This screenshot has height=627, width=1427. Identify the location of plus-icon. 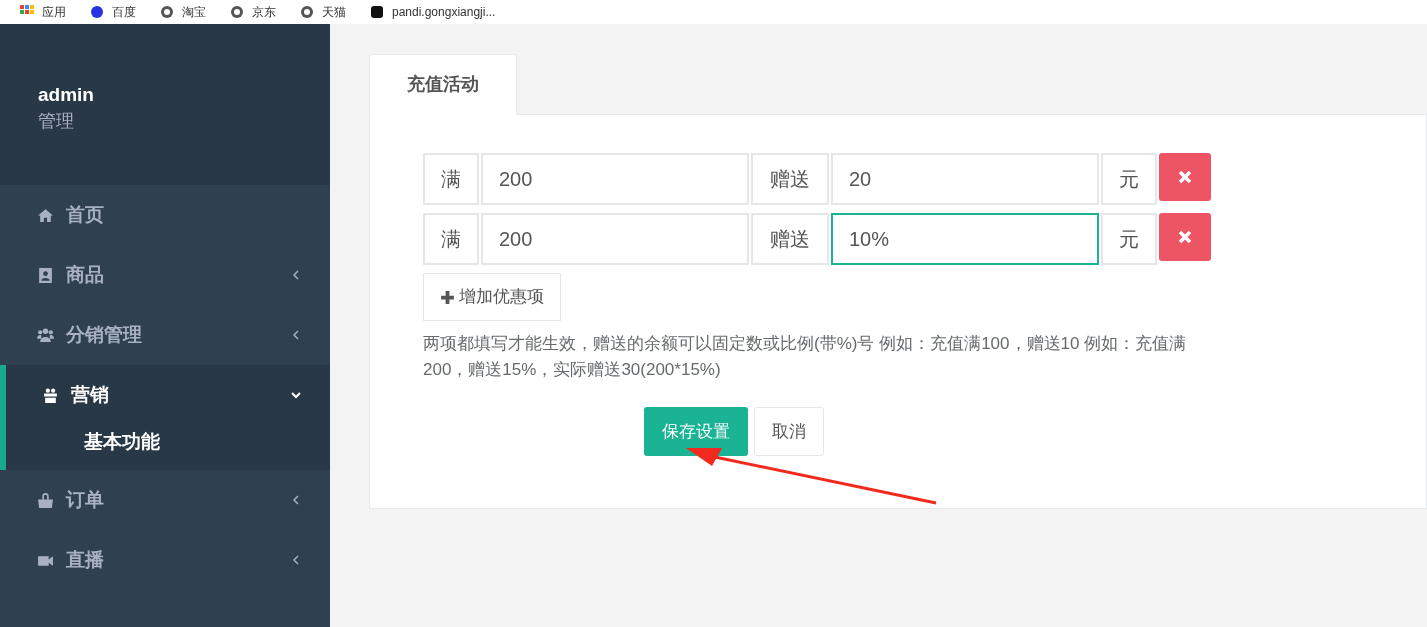
(447, 297).